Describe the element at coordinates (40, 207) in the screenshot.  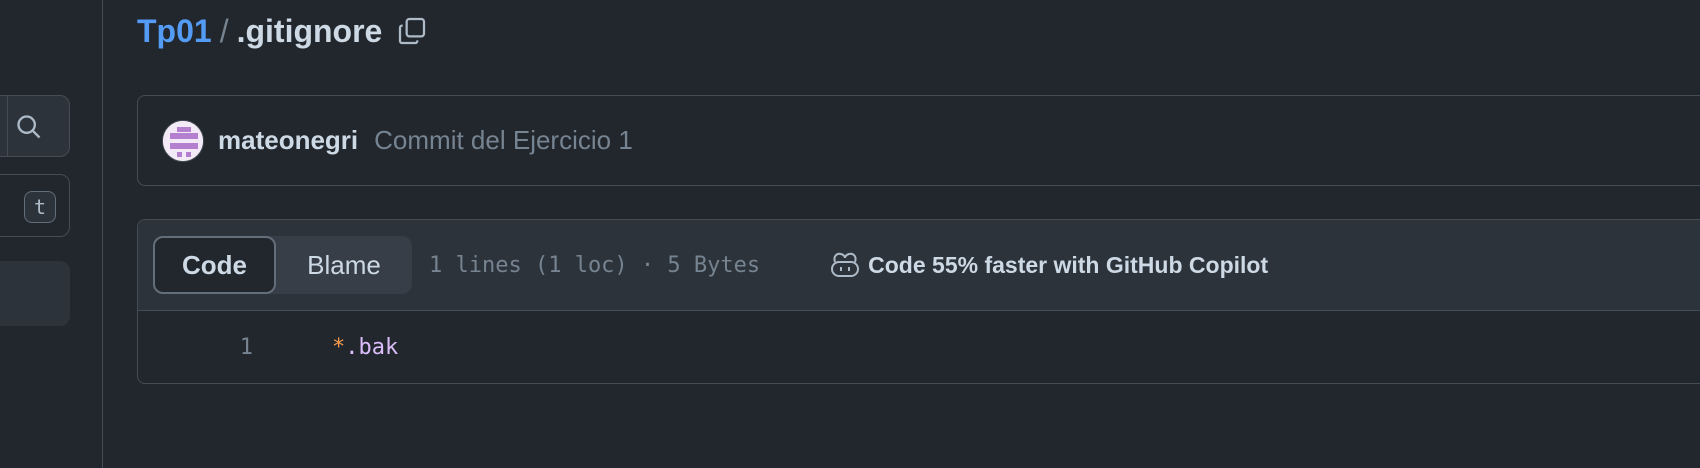
I see `shortcut-key: t` at that location.